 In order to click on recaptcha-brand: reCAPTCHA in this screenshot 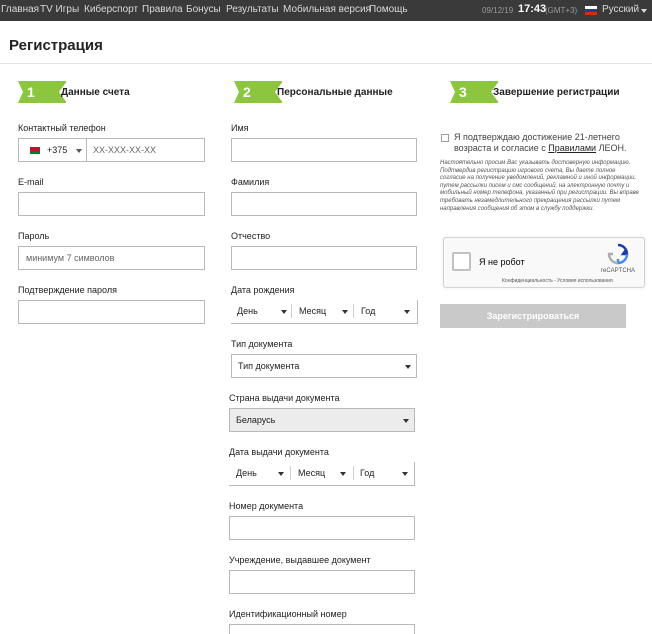, I will do `click(618, 271)`.